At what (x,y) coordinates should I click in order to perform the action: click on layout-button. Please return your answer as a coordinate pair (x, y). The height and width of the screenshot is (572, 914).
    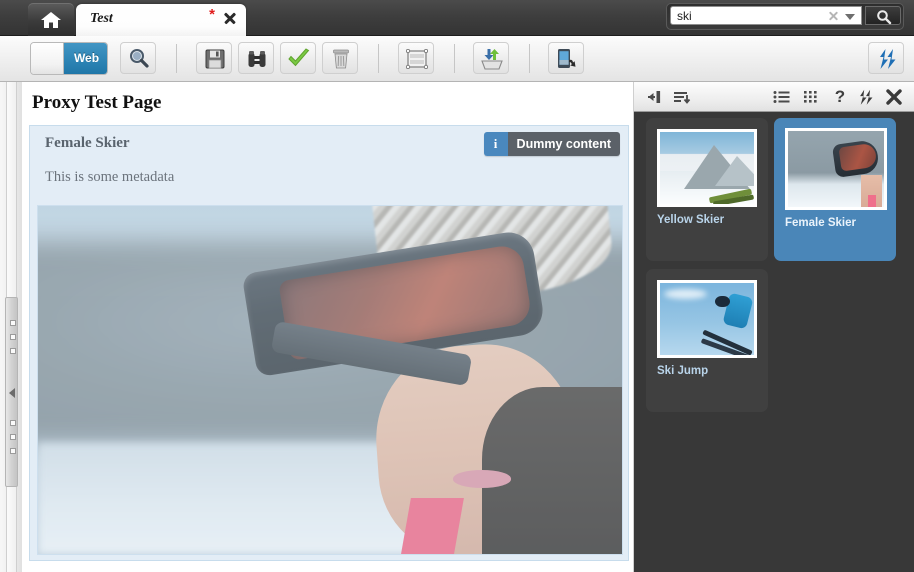
    Looking at the image, I should click on (416, 58).